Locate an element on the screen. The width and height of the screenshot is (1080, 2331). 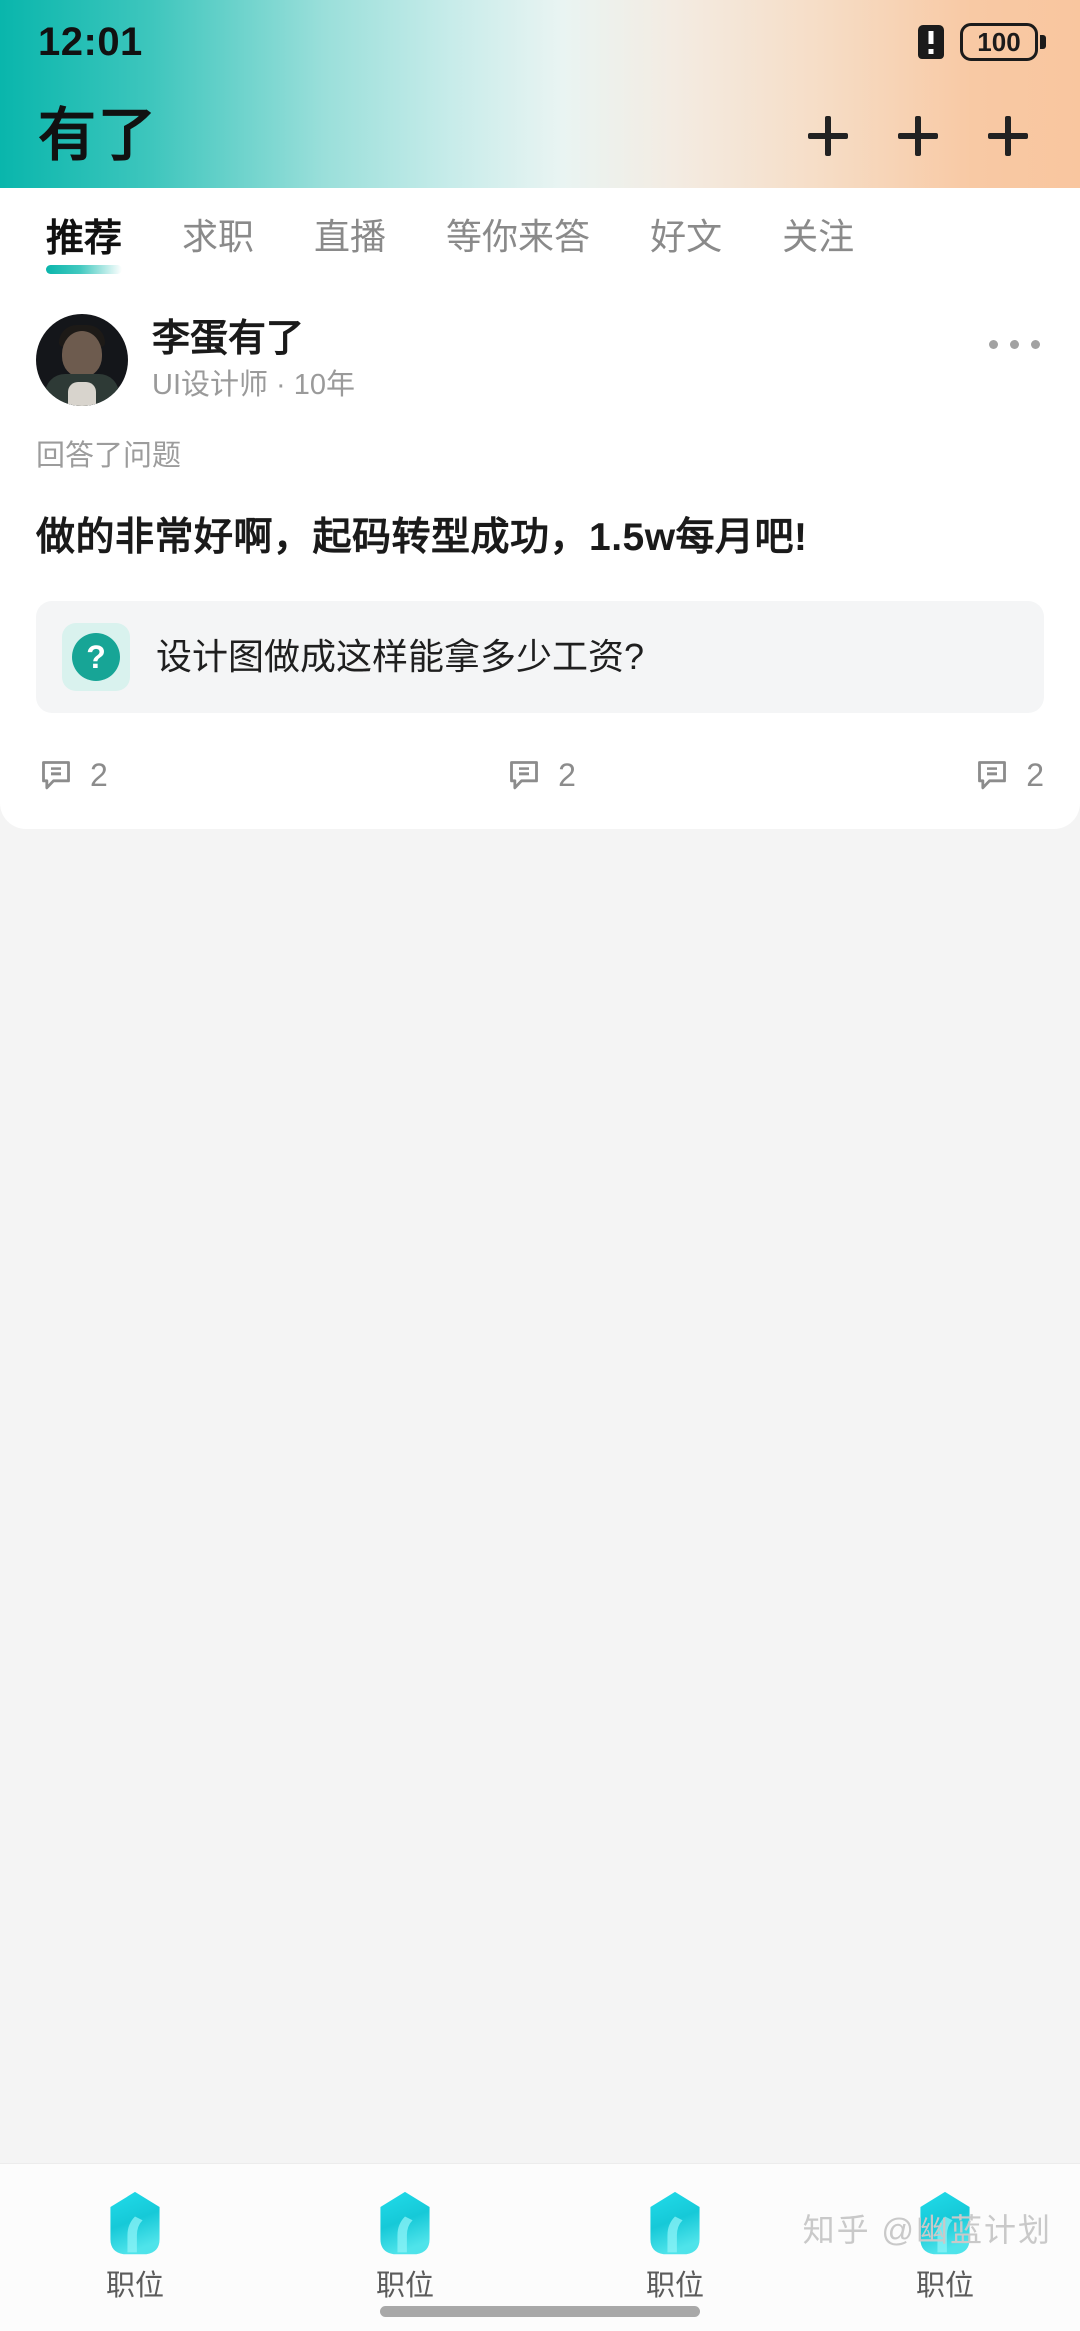
status-bar: 12:01 100 is located at coordinates (540, 42).